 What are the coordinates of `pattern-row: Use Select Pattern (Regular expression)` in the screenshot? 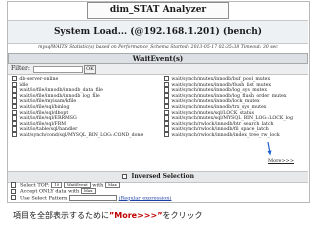 It's located at (158, 198).